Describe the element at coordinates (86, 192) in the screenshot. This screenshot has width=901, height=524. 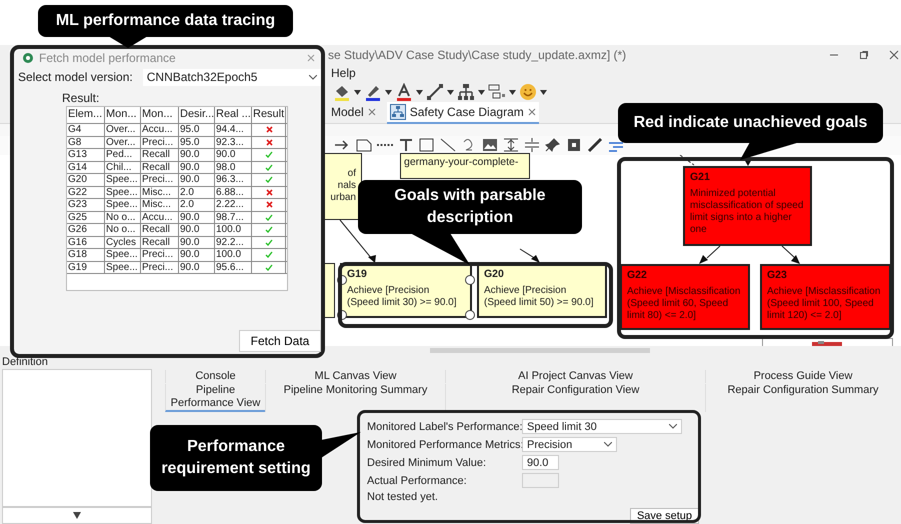
I see `table-cell: G22` at that location.